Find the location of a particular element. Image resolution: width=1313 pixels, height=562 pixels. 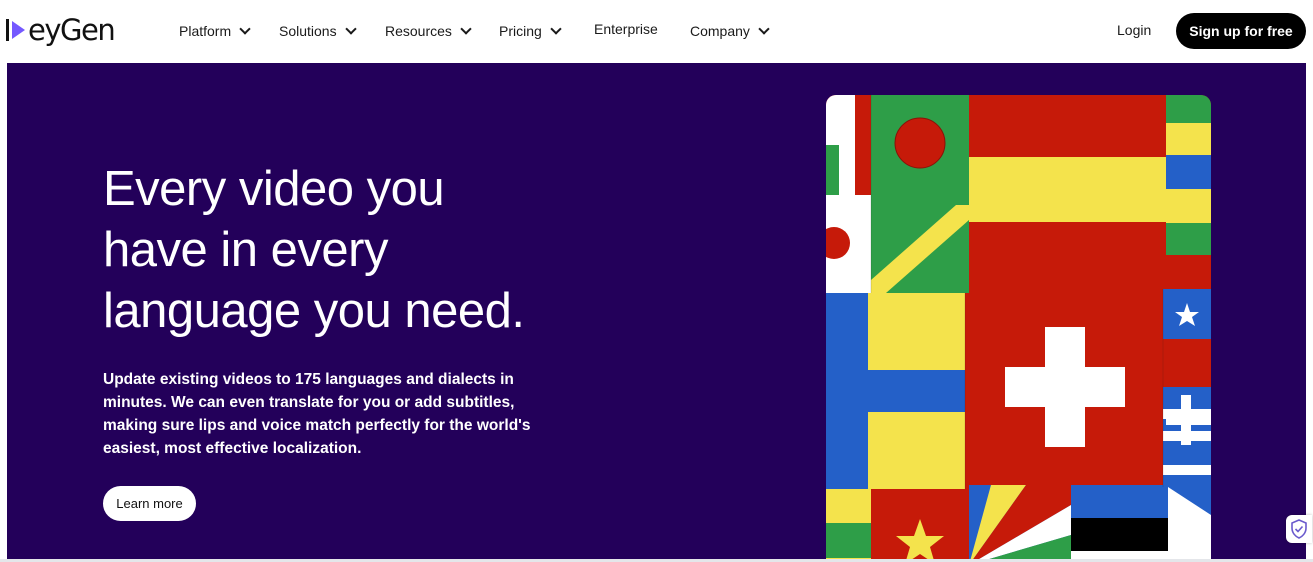

signup-button: Sign up for free is located at coordinates (1241, 31).